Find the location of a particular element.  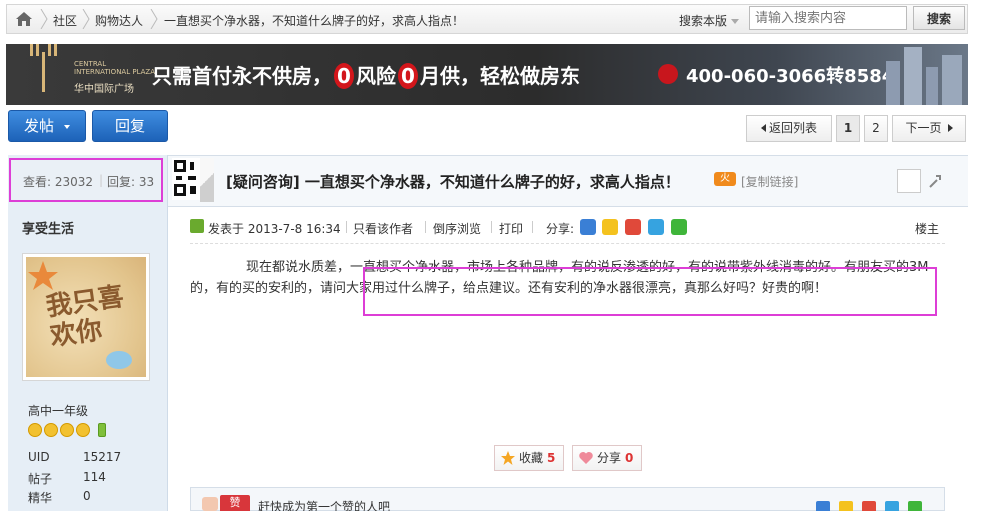

heart-icon is located at coordinates (586, 458).